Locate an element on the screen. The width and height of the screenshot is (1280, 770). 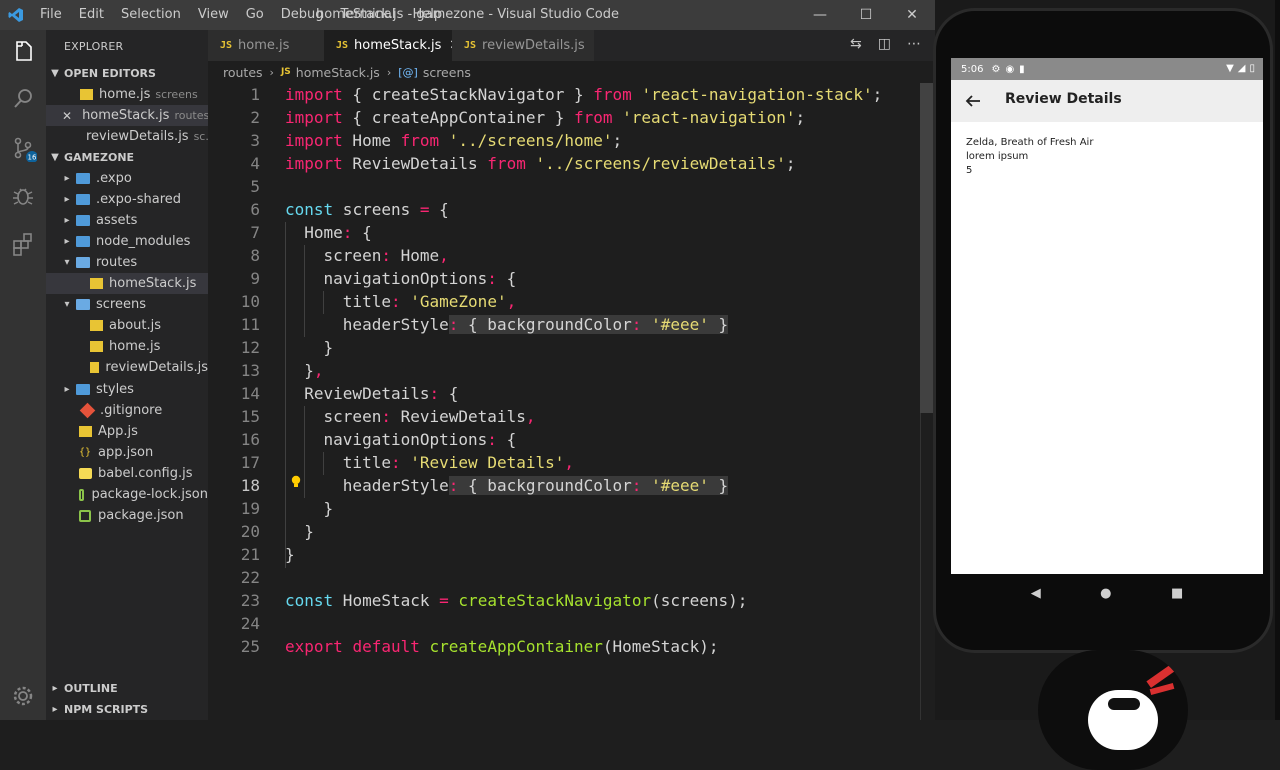
tree-label: reviewDetails.js is located at coordinates (156, 367).